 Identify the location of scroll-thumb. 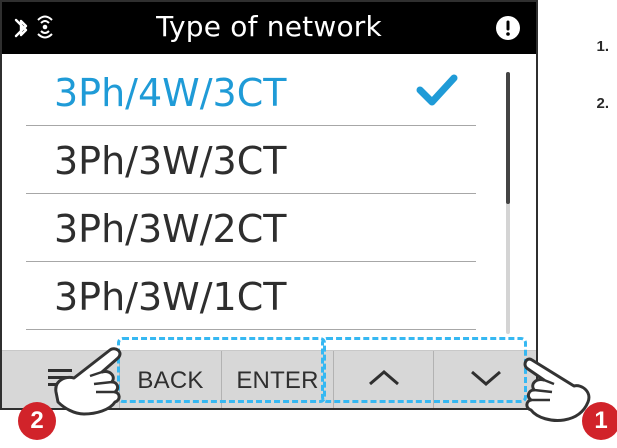
(508, 138).